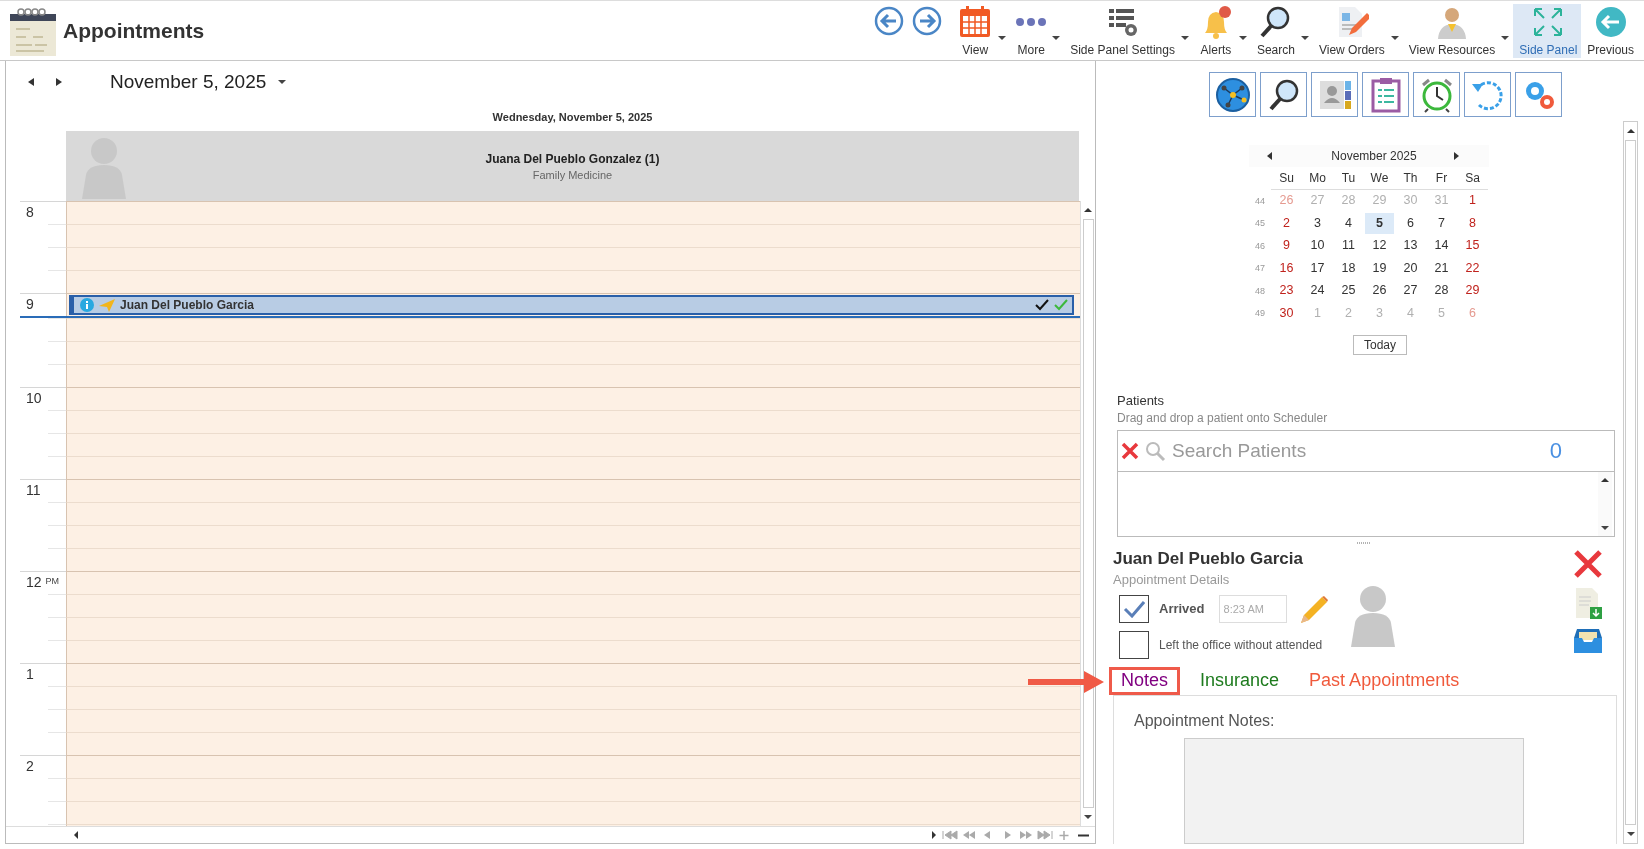 The width and height of the screenshot is (1644, 849). Describe the element at coordinates (1348, 223) in the screenshot. I see `calendar-day: 4` at that location.